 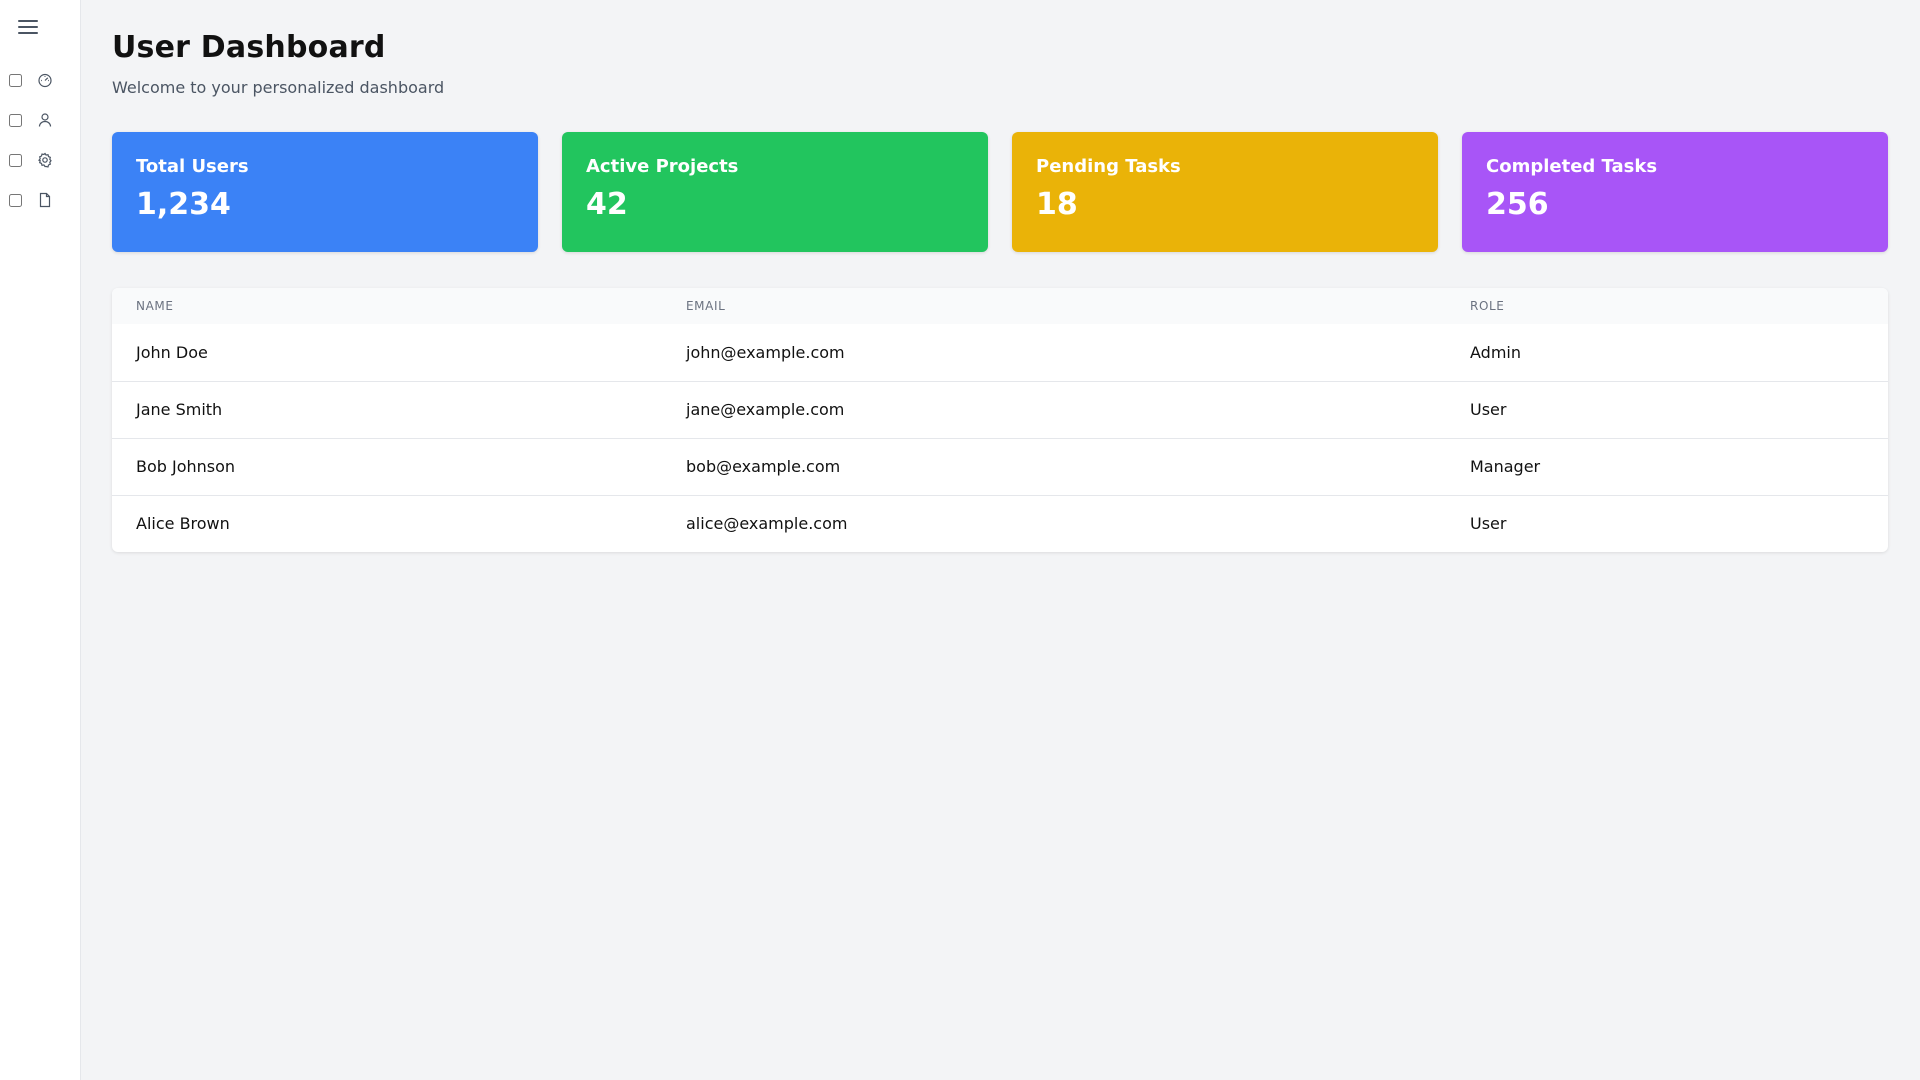 I want to click on table-row: John Doe john@example.com Admin, so click(x=1000, y=352).